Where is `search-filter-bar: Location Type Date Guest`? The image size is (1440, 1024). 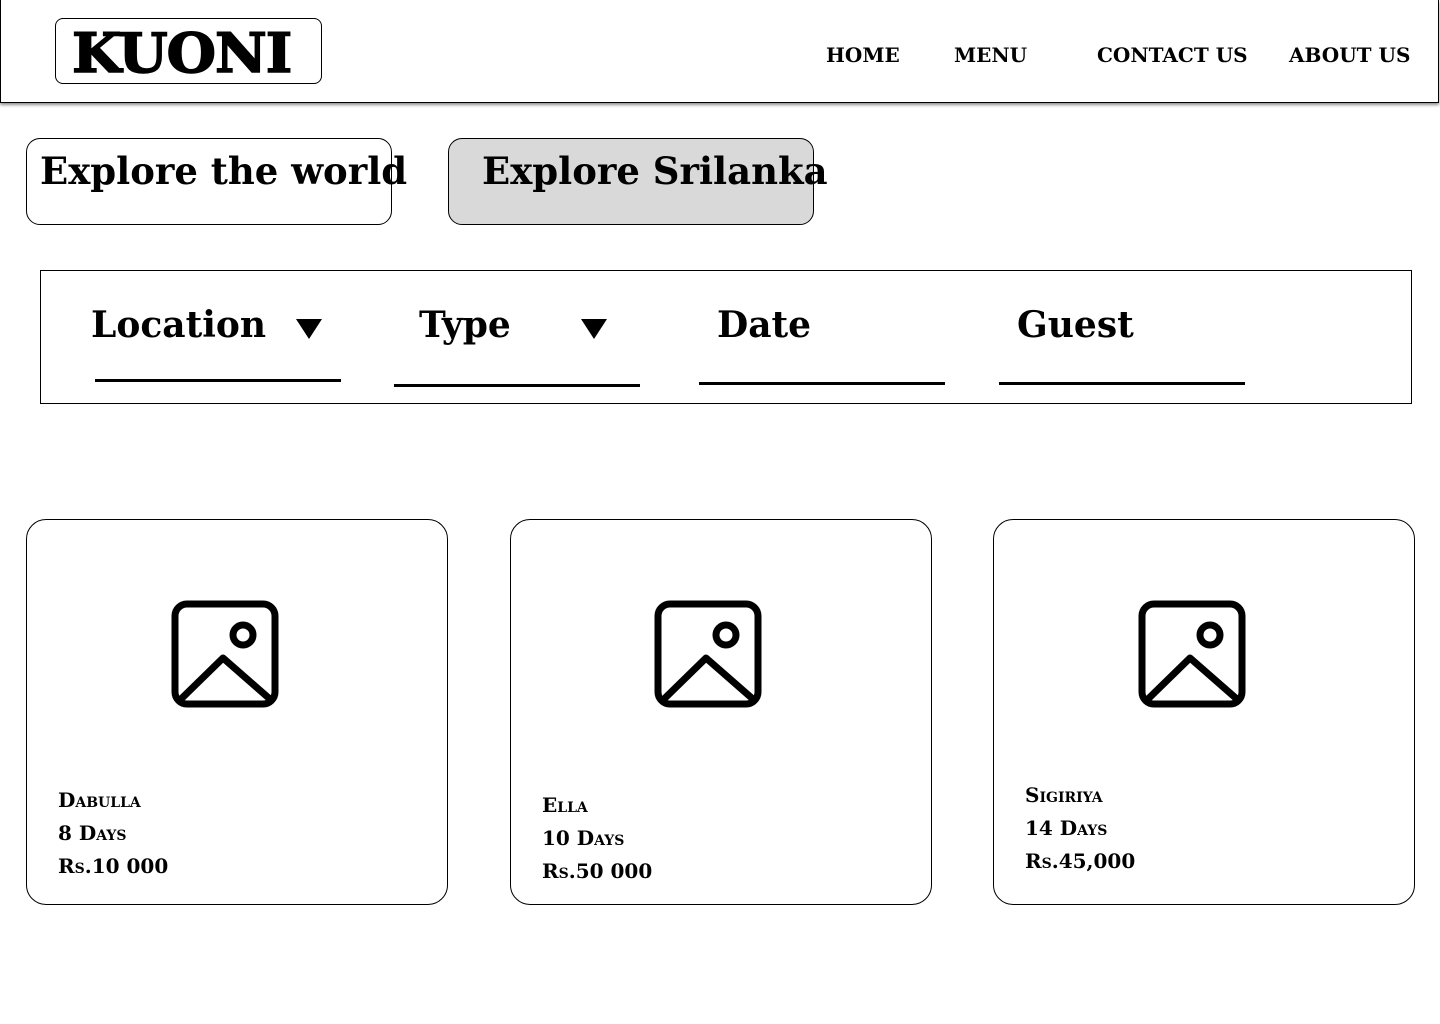 search-filter-bar: Location Type Date Guest is located at coordinates (726, 337).